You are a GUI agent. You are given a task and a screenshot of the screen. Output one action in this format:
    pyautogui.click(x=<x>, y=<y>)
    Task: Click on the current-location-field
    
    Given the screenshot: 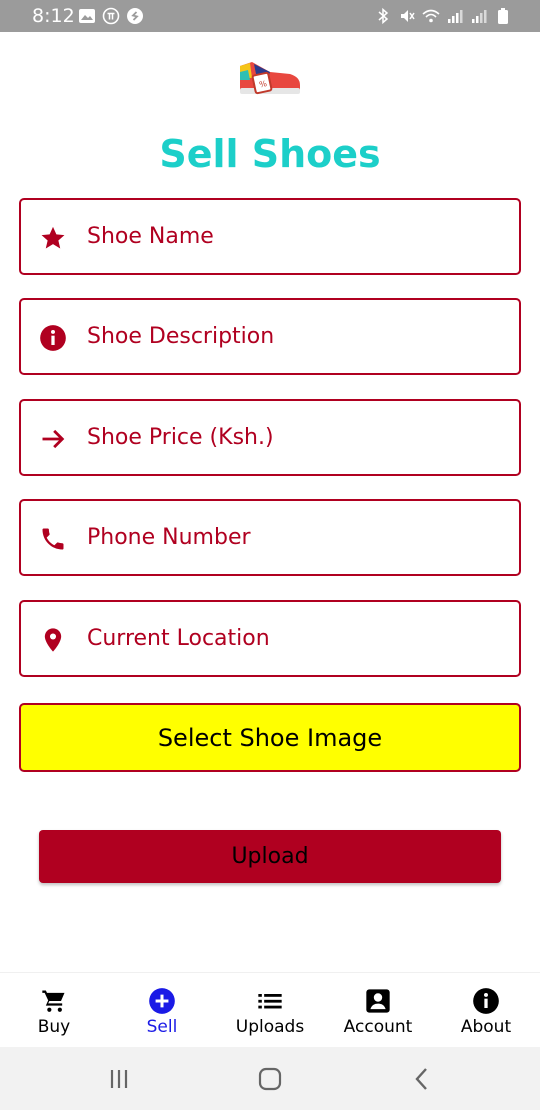 What is the action you would take?
    pyautogui.click(x=270, y=638)
    